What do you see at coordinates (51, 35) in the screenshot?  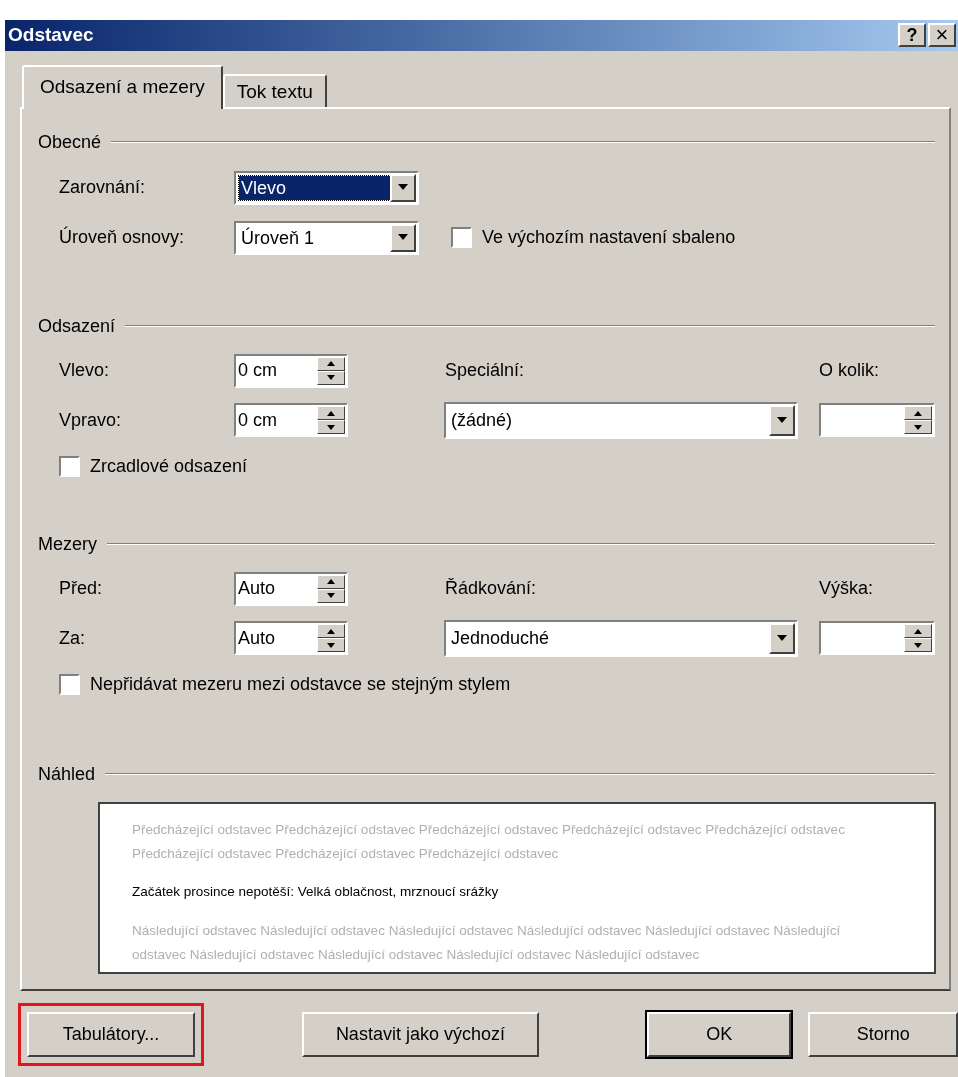 I see `window-title: Odstavec` at bounding box center [51, 35].